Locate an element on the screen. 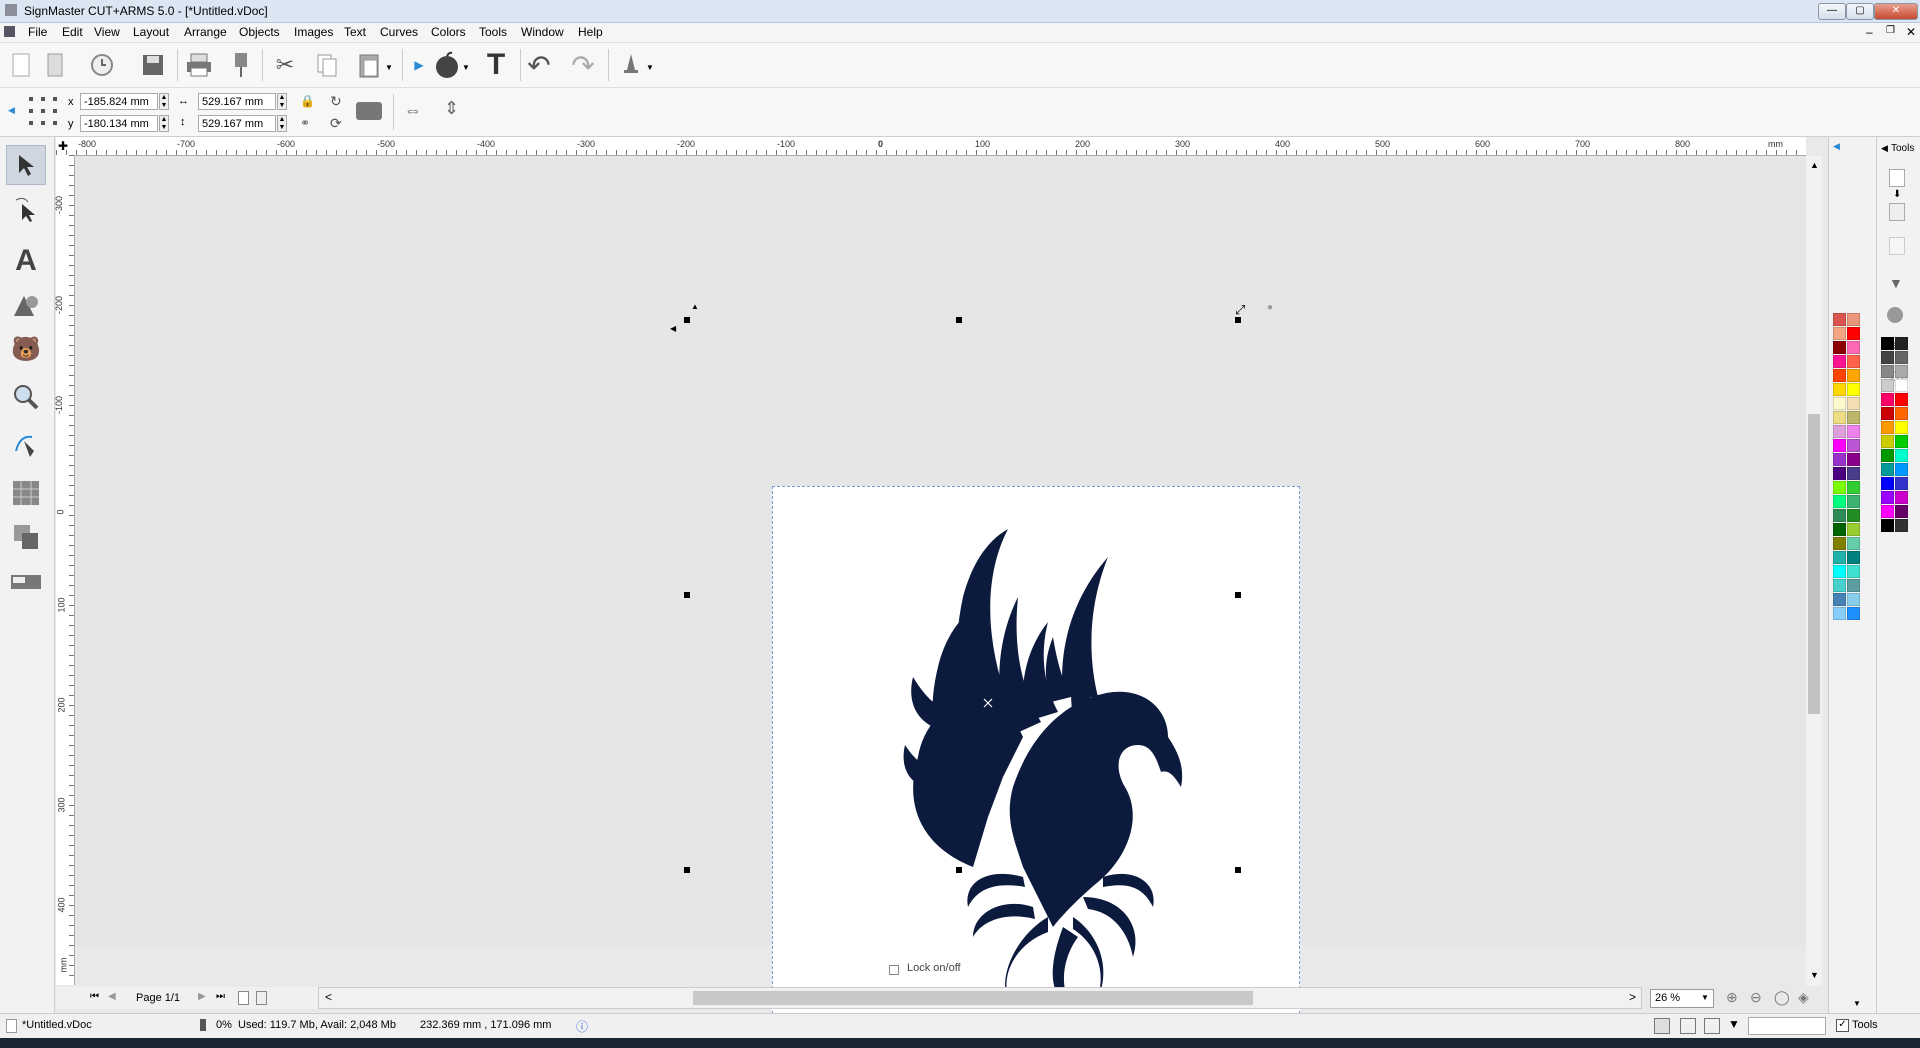 This screenshot has width=1920, height=1048. zoom-fit-icon: ◯ is located at coordinates (1782, 997).